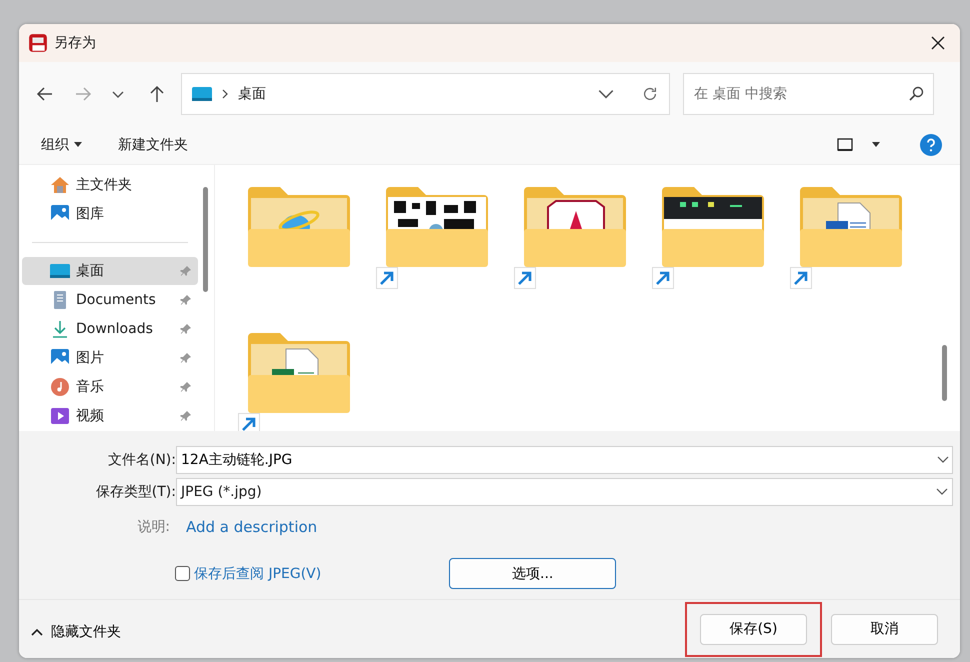 This screenshot has width=970, height=662. Describe the element at coordinates (90, 416) in the screenshot. I see `sidebar-label: 视频` at that location.